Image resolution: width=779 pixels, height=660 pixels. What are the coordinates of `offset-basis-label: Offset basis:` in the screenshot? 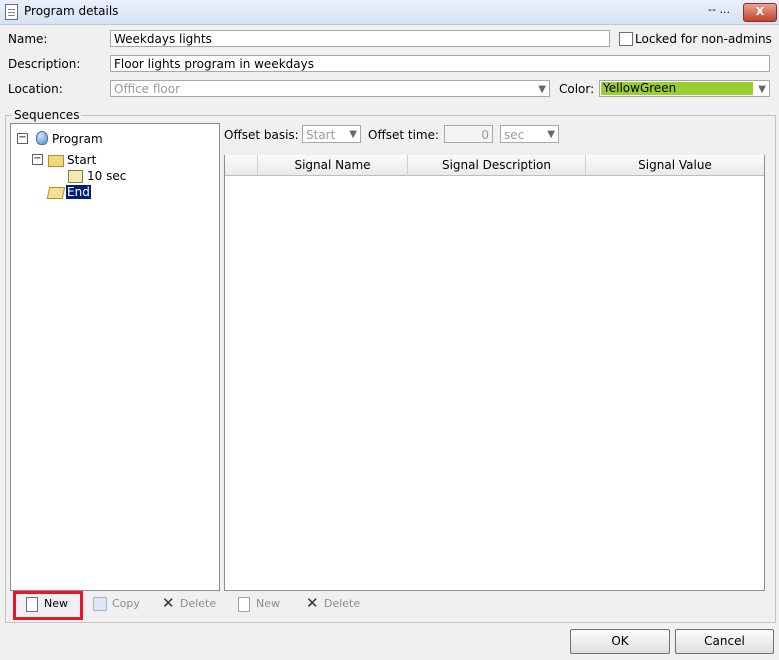 It's located at (261, 135).